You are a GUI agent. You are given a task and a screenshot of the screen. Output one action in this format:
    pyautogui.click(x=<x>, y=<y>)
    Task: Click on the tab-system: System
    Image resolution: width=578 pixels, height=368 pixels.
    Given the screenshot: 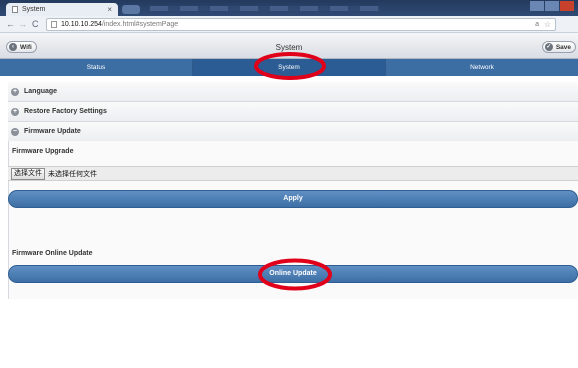 What is the action you would take?
    pyautogui.click(x=289, y=67)
    